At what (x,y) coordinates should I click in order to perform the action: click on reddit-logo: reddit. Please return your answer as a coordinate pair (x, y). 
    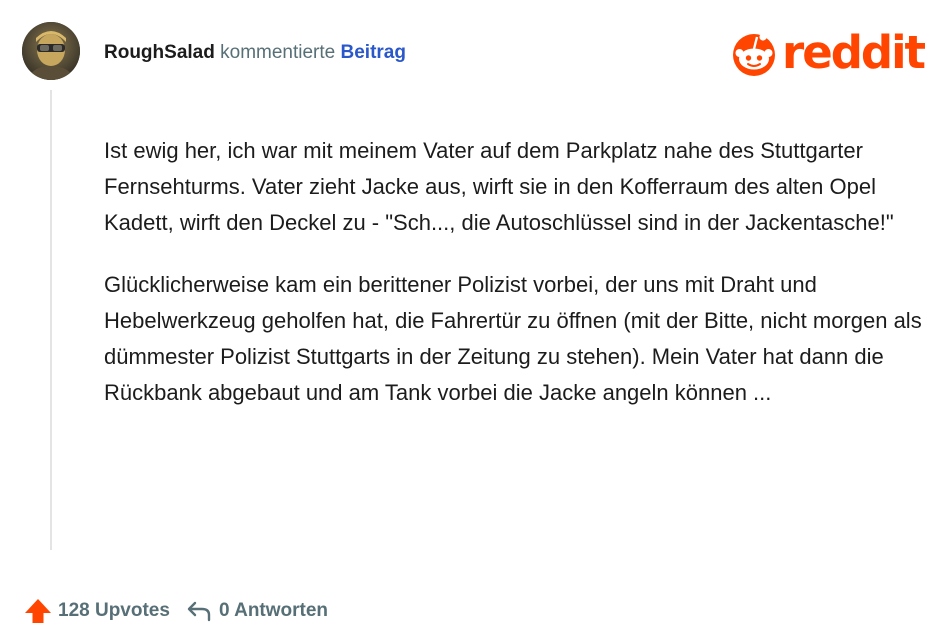
    Looking at the image, I should click on (828, 52).